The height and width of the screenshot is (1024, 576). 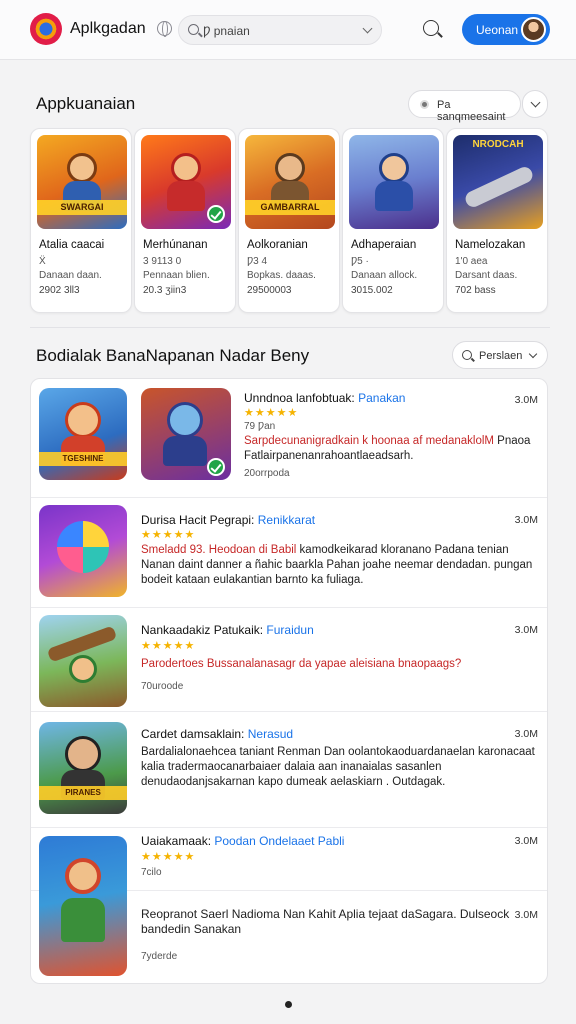 I want to click on game-art, so click(x=186, y=182).